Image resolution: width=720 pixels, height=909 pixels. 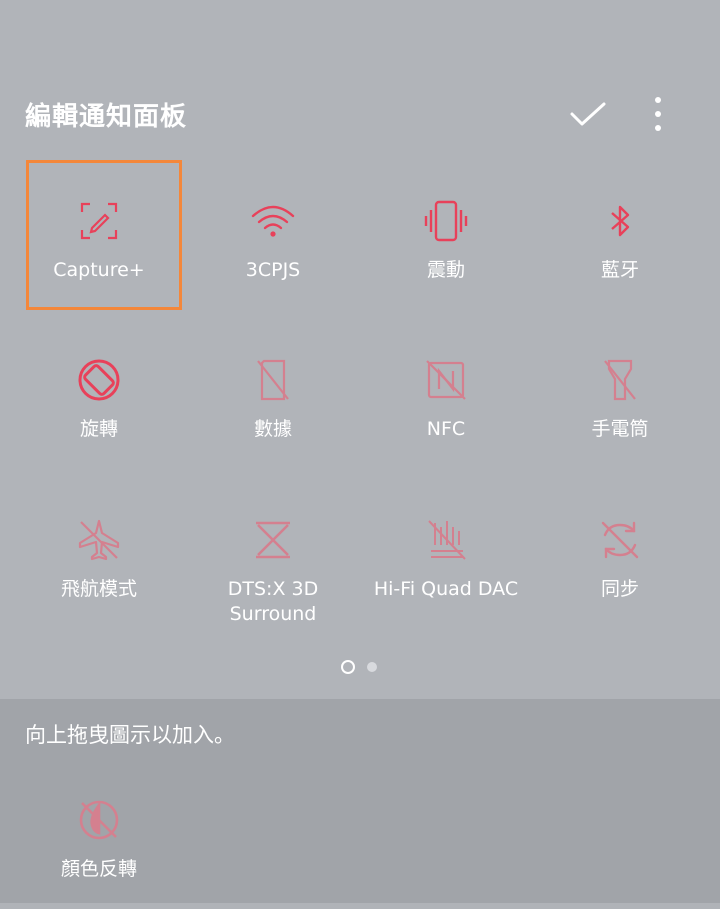 I want to click on page-indicator, so click(x=360, y=667).